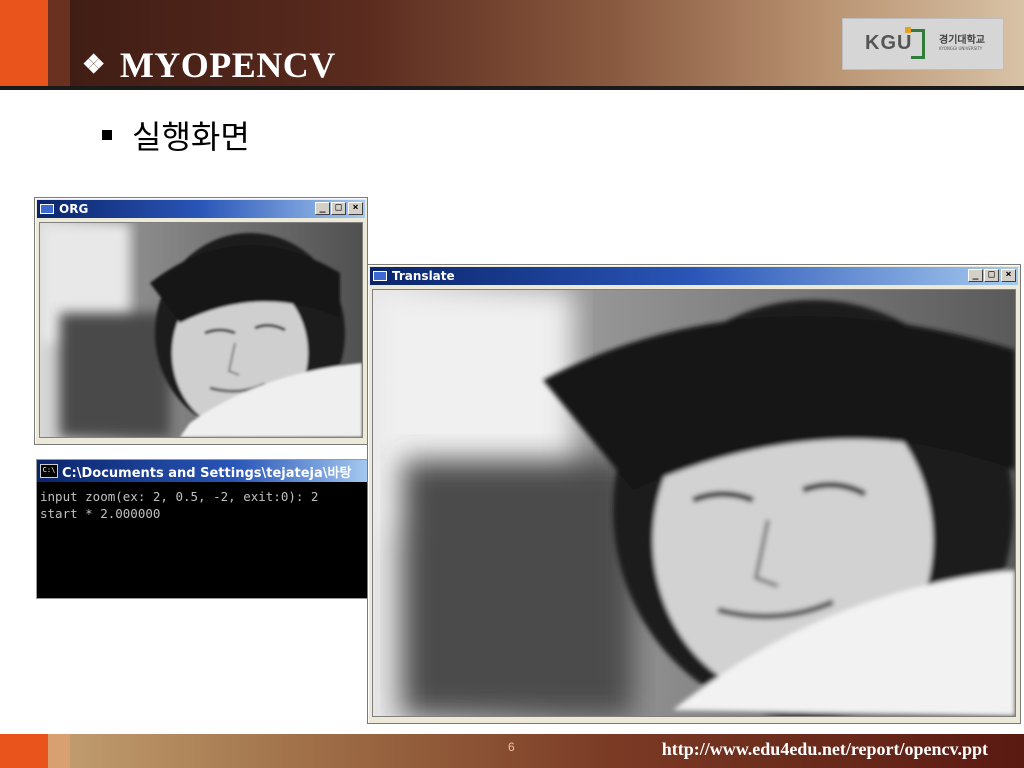 The width and height of the screenshot is (1024, 768). I want to click on header-divider, so click(512, 88).